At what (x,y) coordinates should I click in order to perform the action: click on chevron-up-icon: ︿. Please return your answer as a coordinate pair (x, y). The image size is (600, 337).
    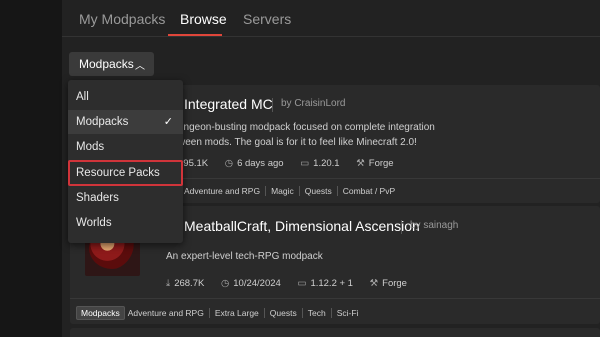
    Looking at the image, I should click on (140, 66).